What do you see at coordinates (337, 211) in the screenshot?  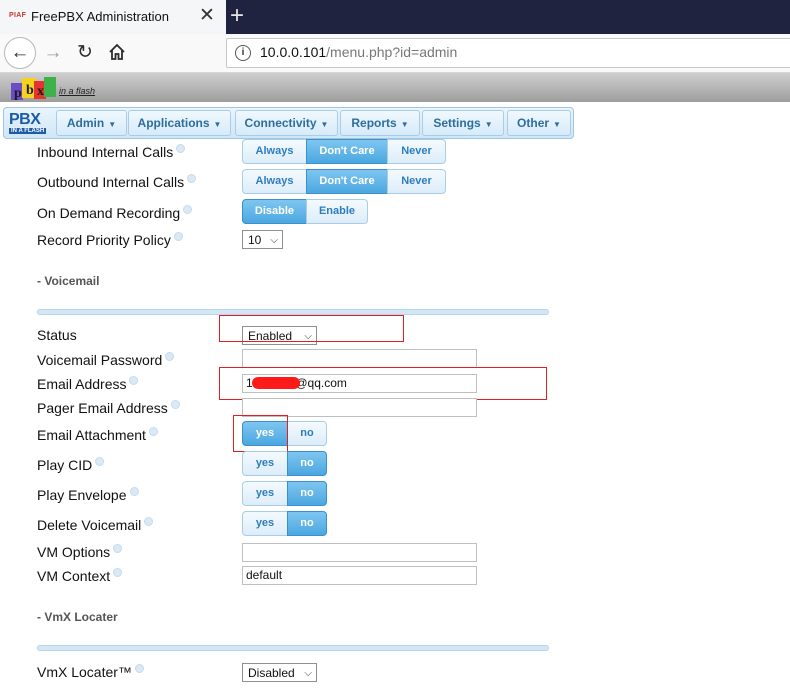 I see `recording-enable-button: Enable` at bounding box center [337, 211].